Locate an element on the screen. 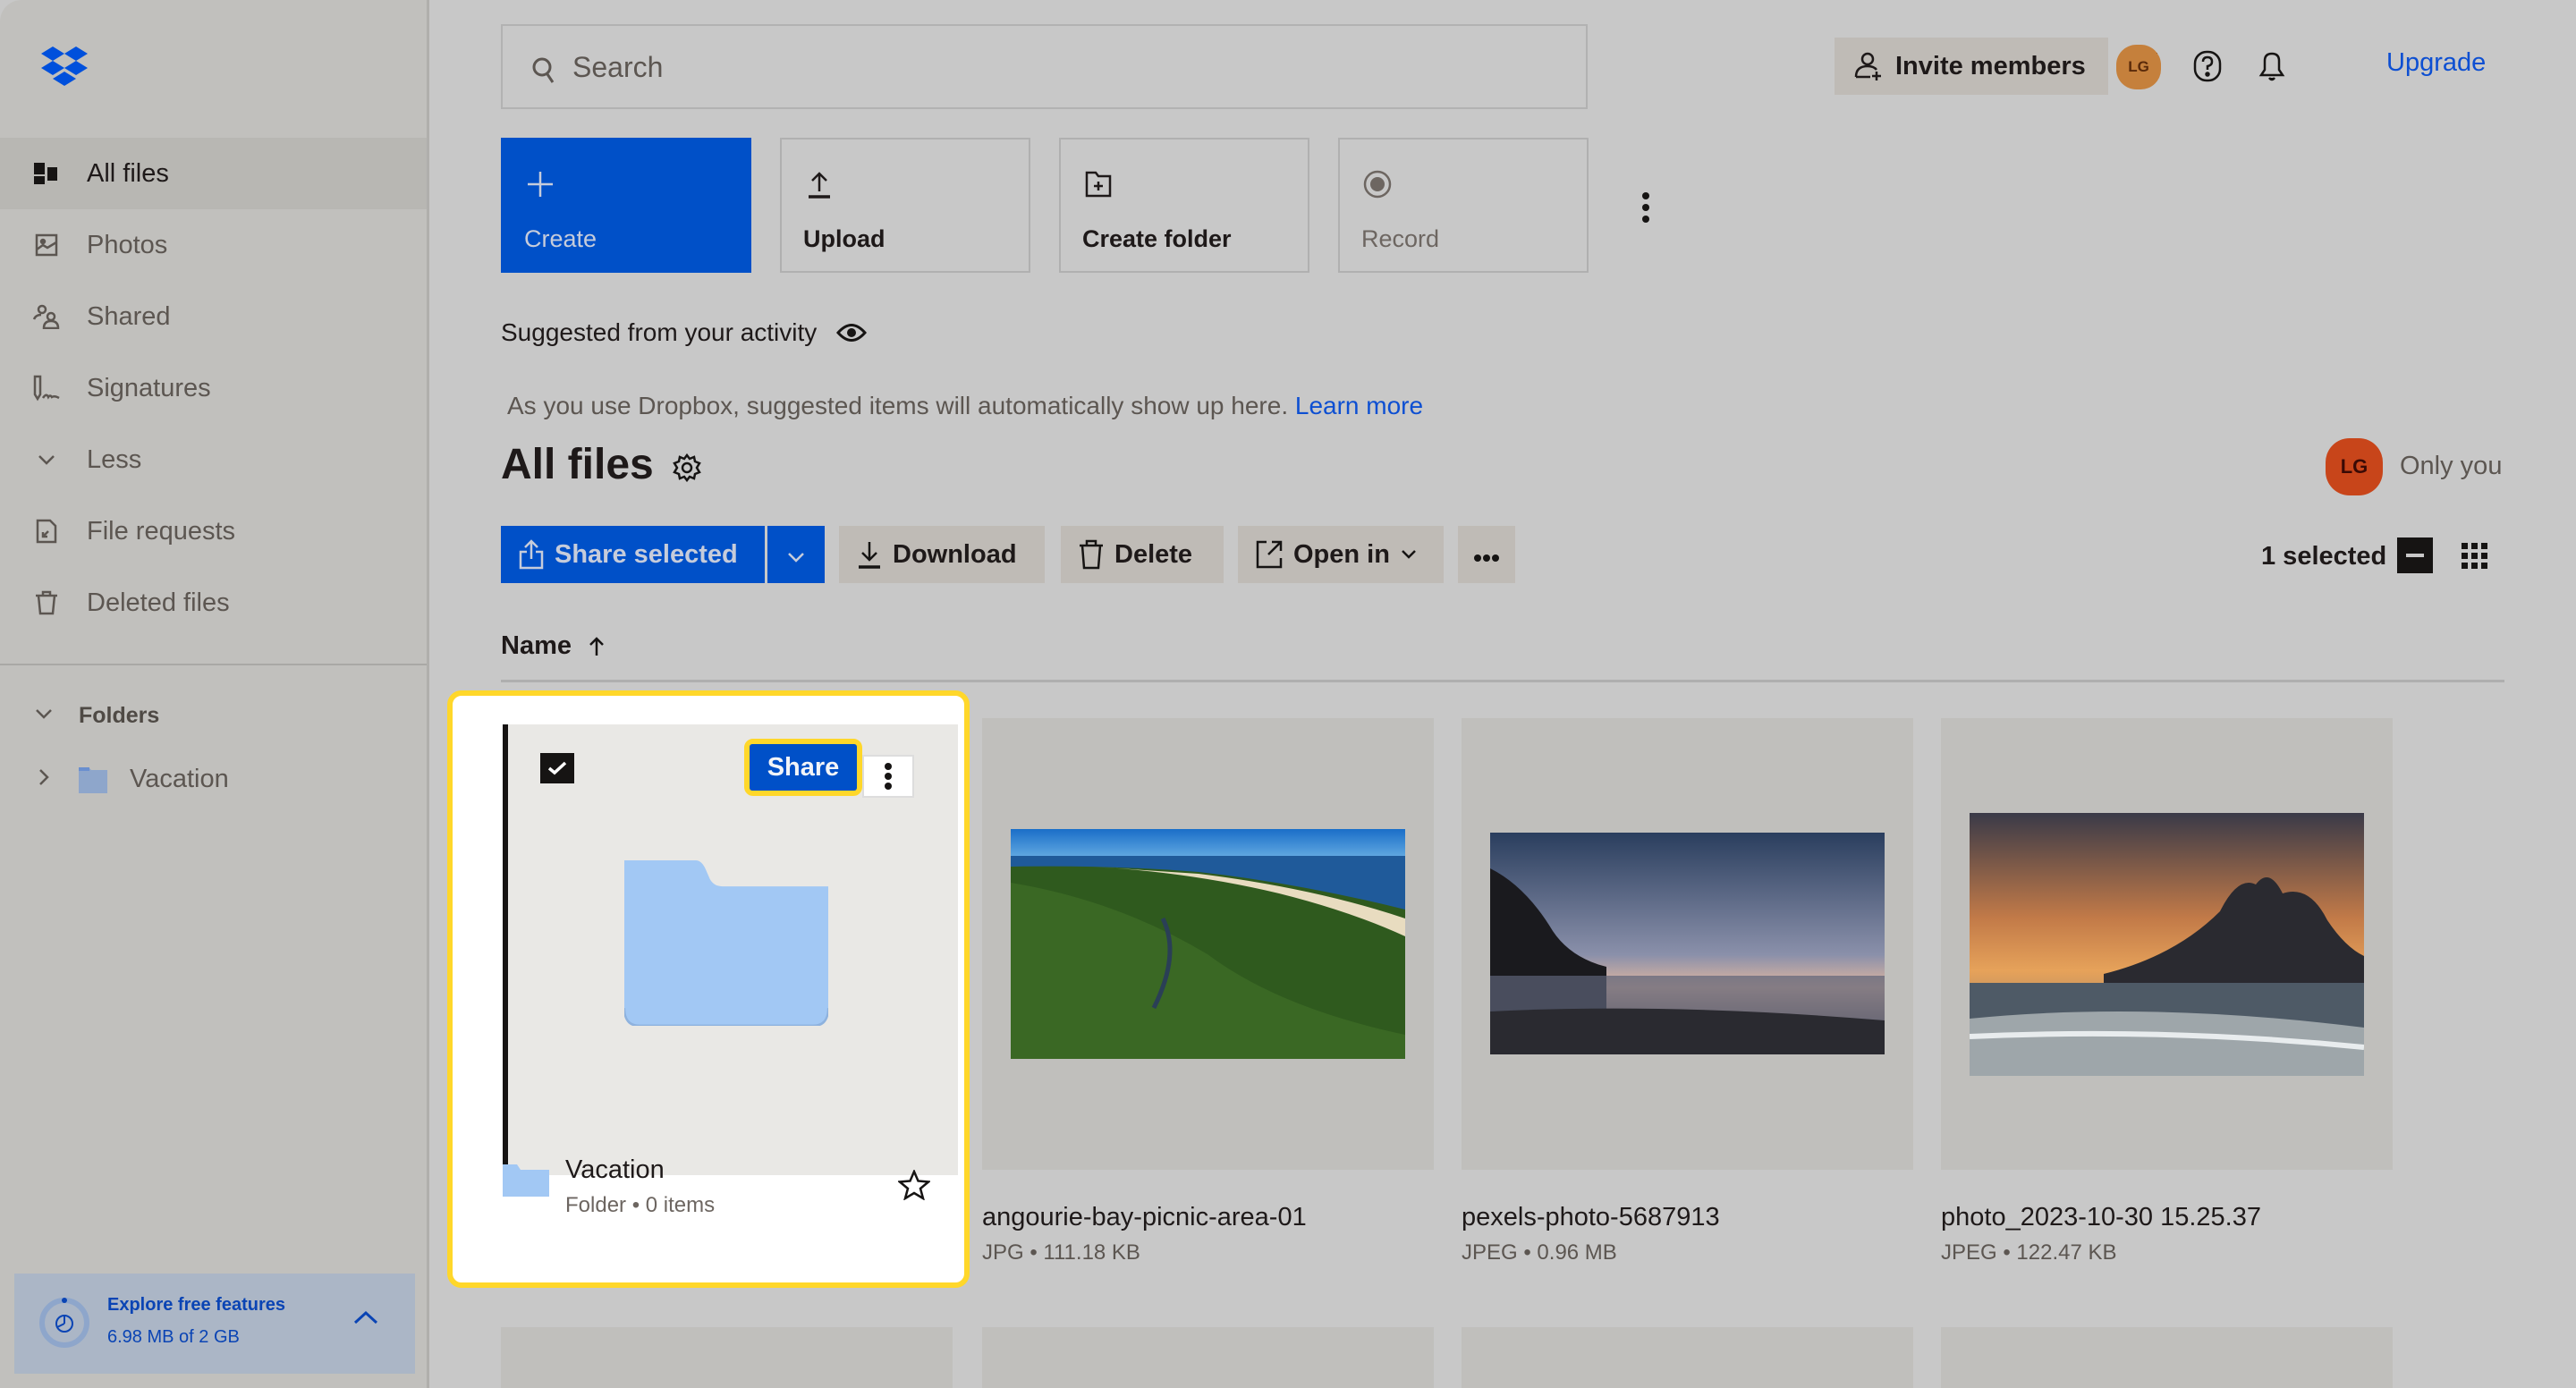 Image resolution: width=2576 pixels, height=1388 pixels. record-icon is located at coordinates (1377, 184).